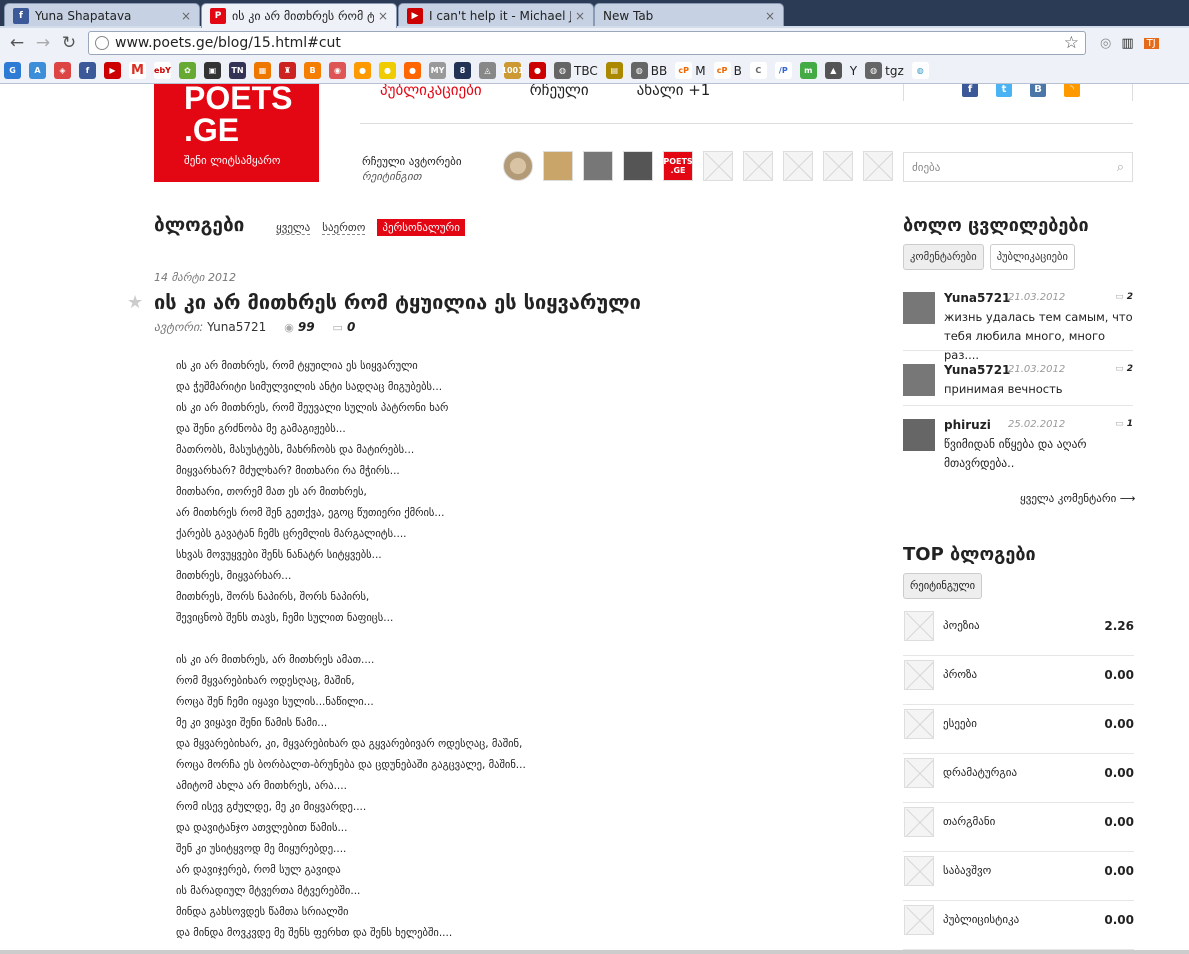 The height and width of the screenshot is (954, 1189). What do you see at coordinates (1038, 90) in the screenshot?
I see `vk-icon: B` at bounding box center [1038, 90].